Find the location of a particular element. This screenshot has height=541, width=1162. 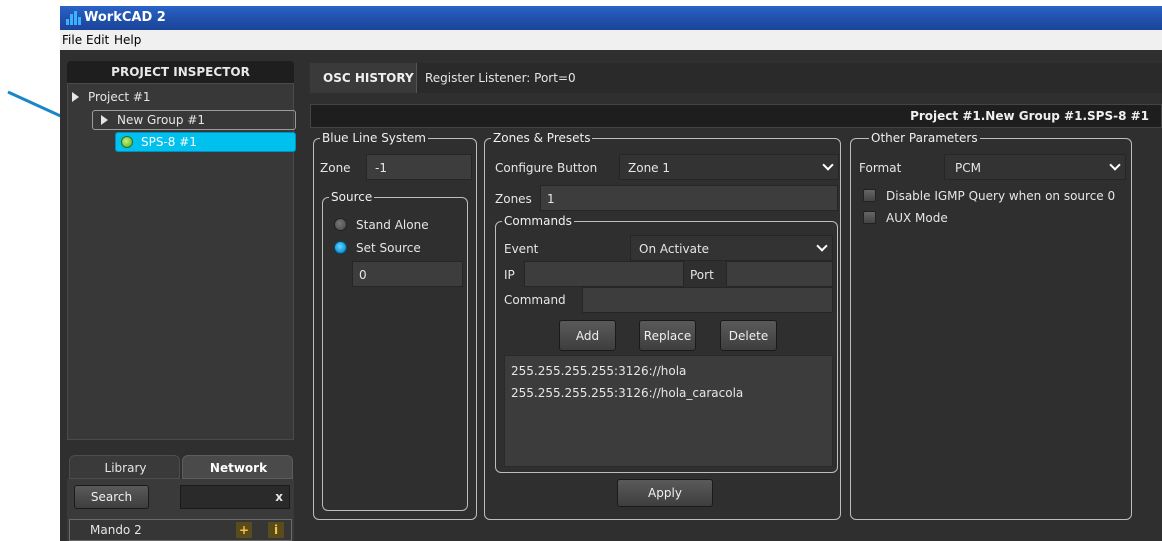

event-select: On Activate is located at coordinates (731, 248).